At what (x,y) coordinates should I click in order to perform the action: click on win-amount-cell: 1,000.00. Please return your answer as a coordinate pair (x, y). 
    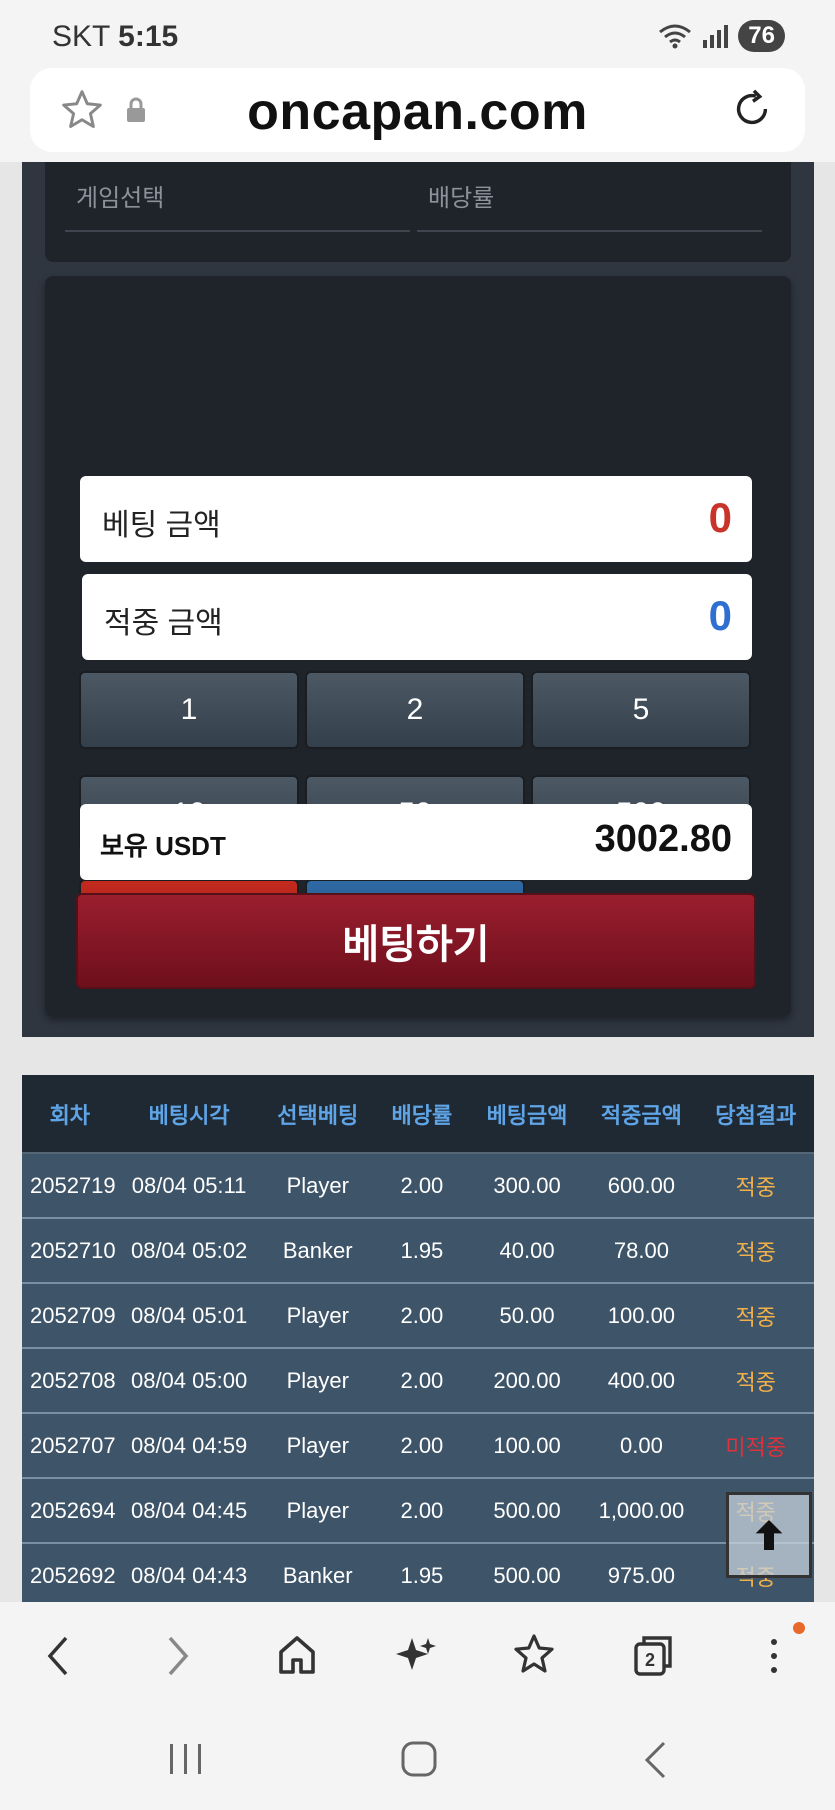
    Looking at the image, I should click on (641, 1511).